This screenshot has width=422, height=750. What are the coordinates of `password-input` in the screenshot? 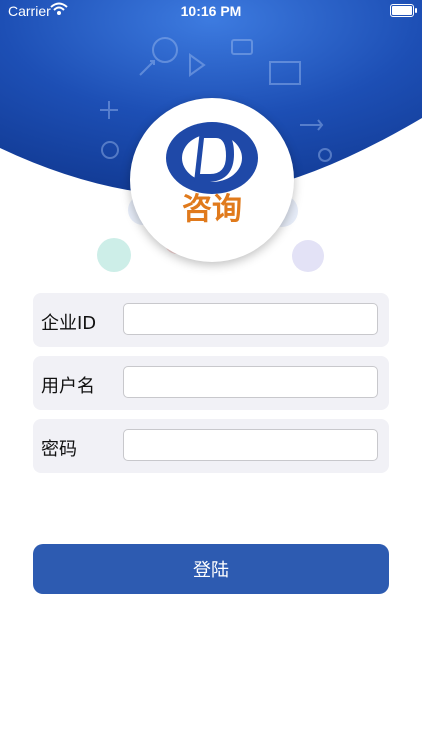 It's located at (250, 445).